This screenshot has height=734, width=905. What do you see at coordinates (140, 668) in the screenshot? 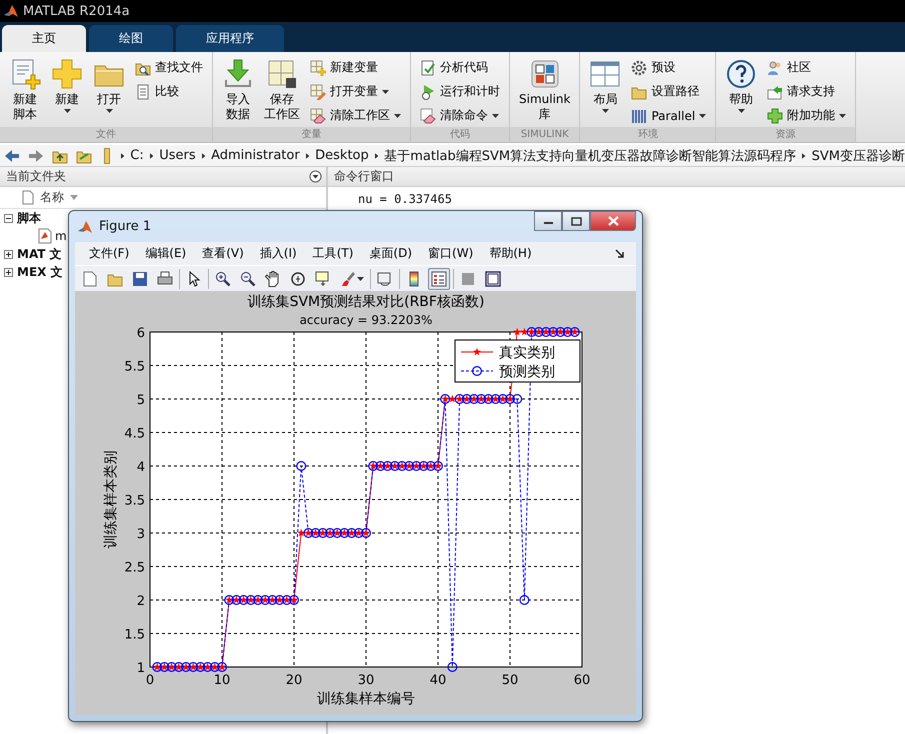
I see `axis-tick-label: 1` at bounding box center [140, 668].